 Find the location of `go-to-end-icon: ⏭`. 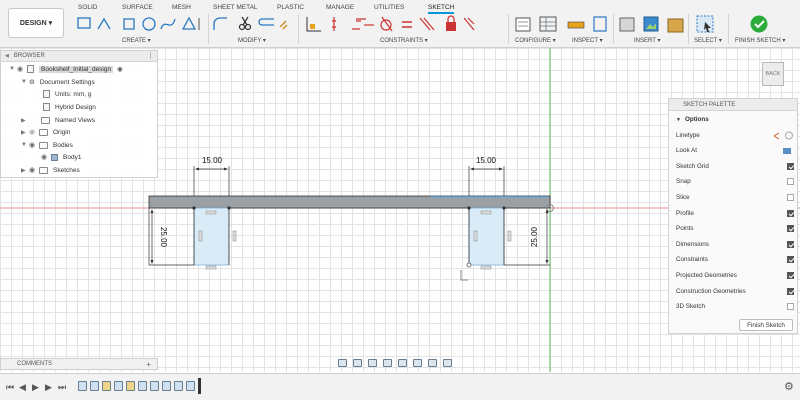

go-to-end-icon: ⏭ is located at coordinates (62, 387).